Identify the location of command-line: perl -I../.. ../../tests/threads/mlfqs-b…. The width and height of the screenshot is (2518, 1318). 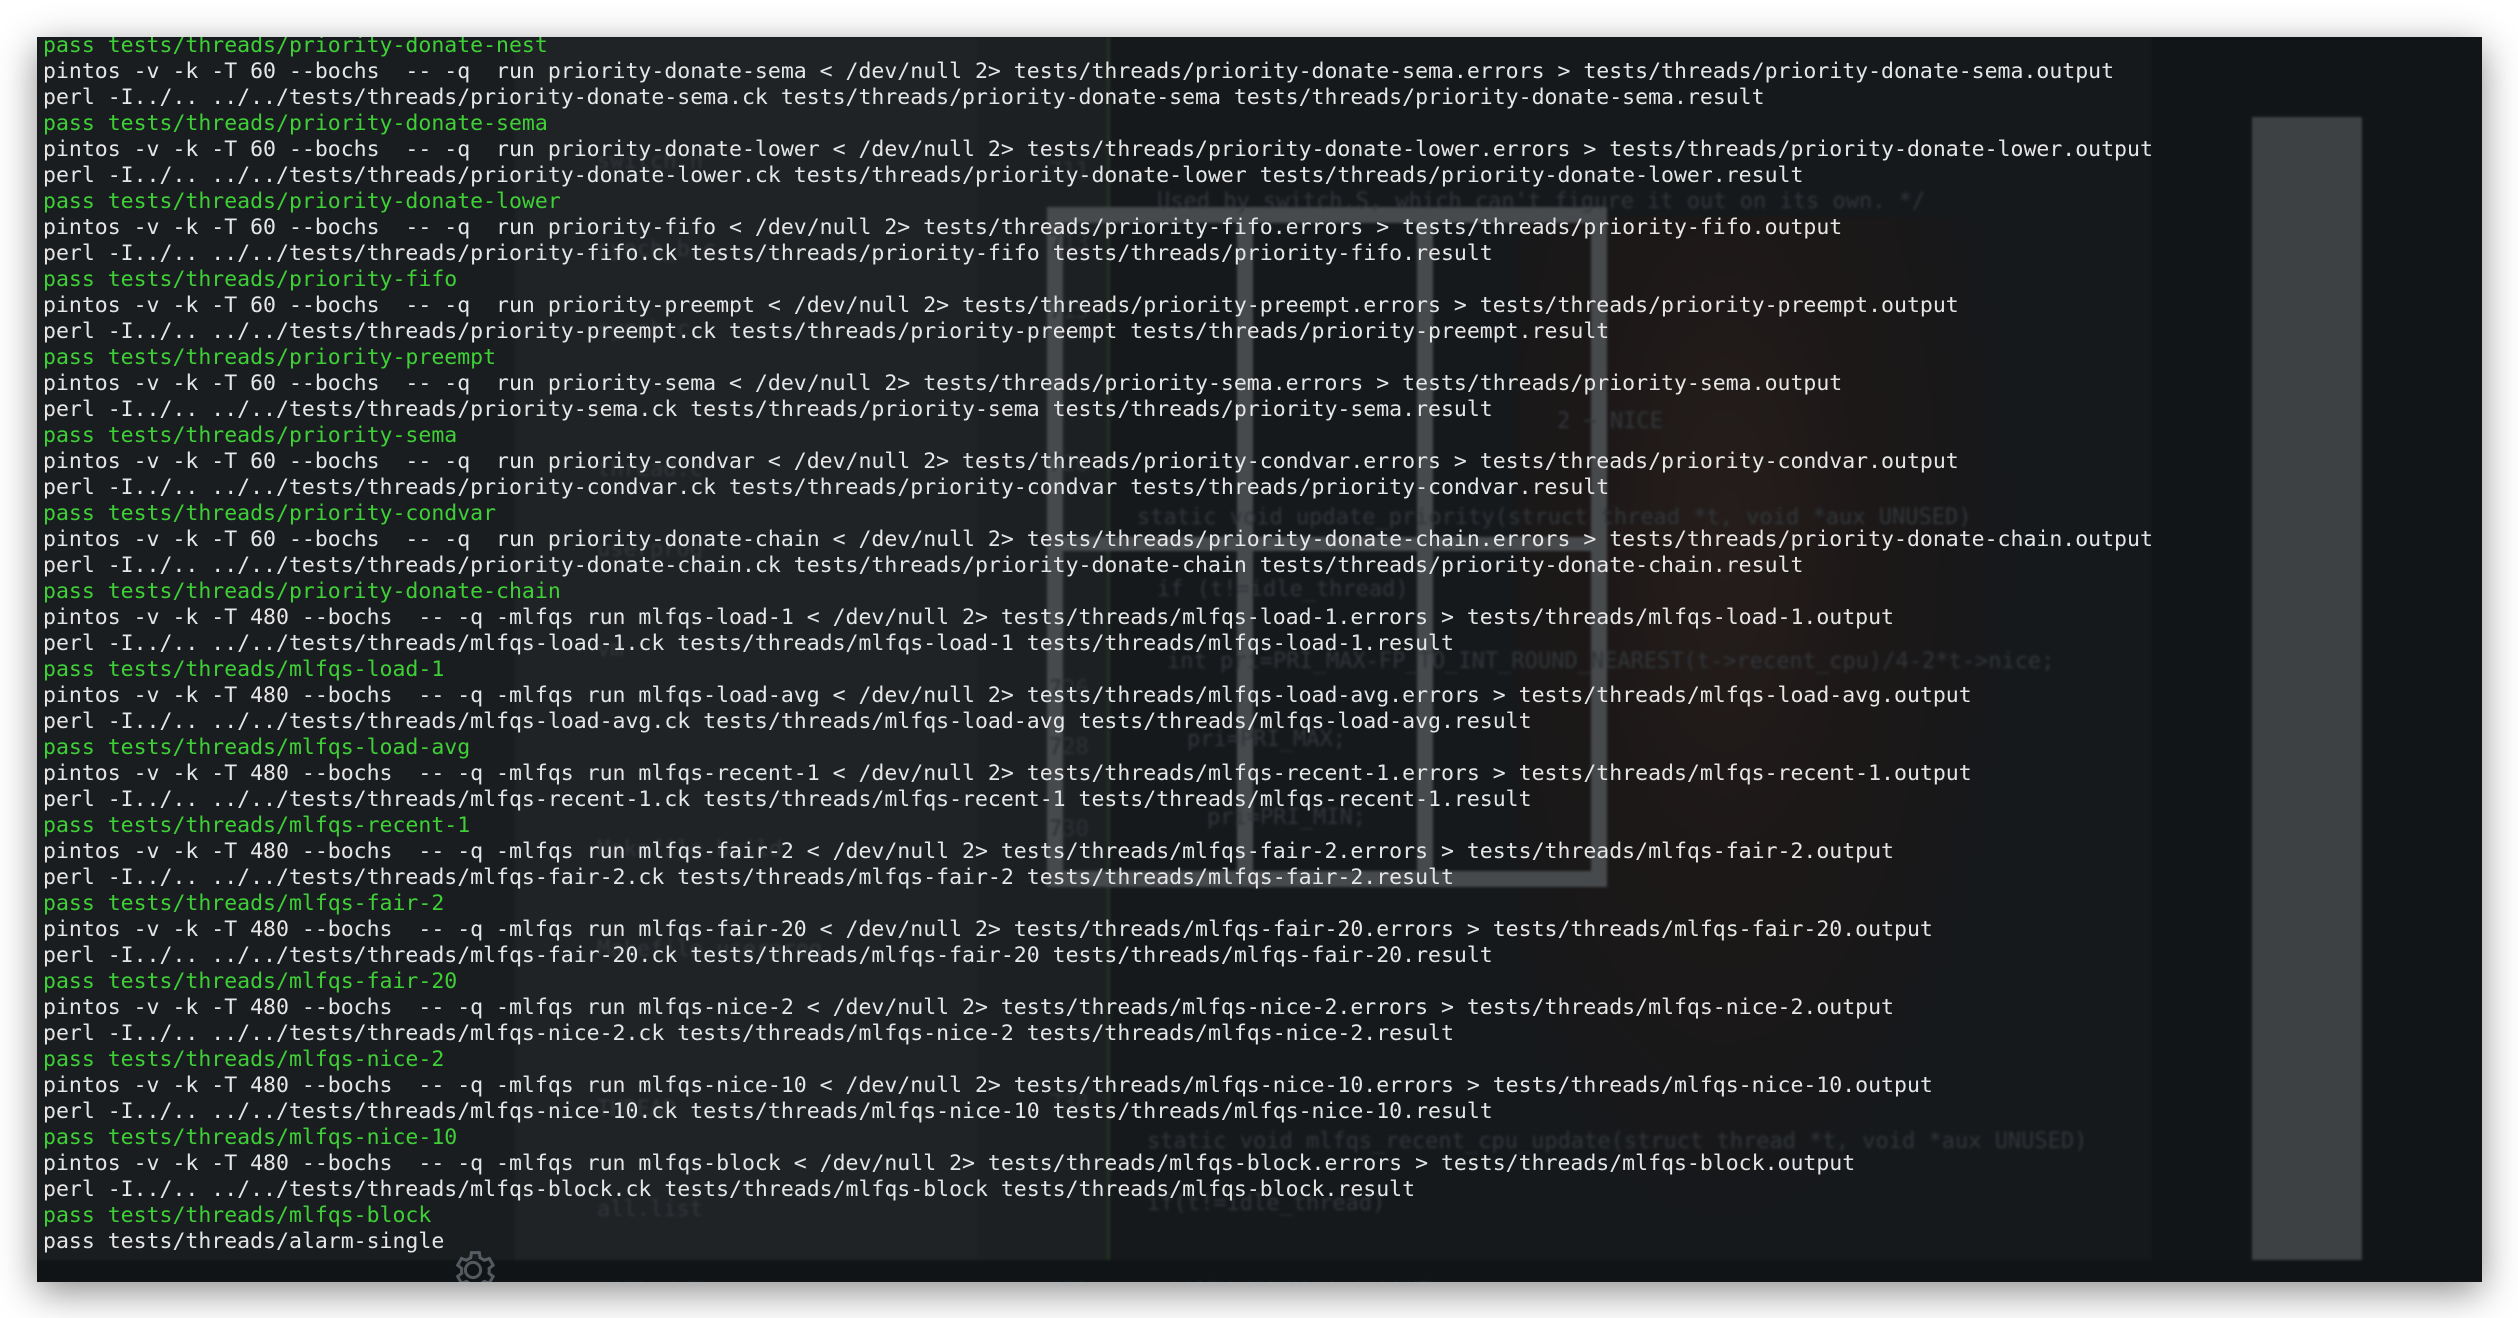
(729, 1189).